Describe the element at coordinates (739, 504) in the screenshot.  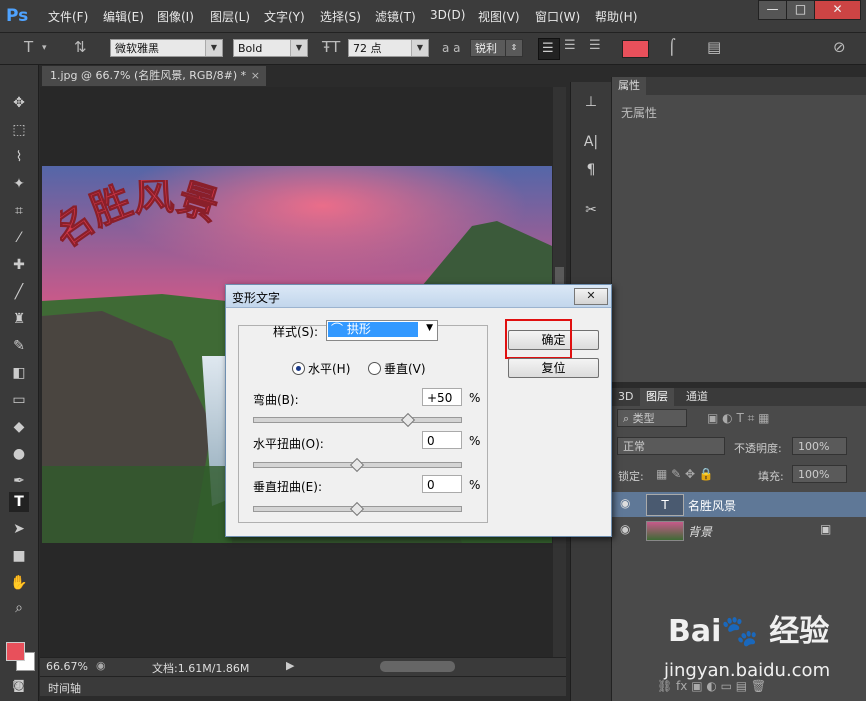
I see `layer-row-text: ◉ T 名胜风景` at that location.